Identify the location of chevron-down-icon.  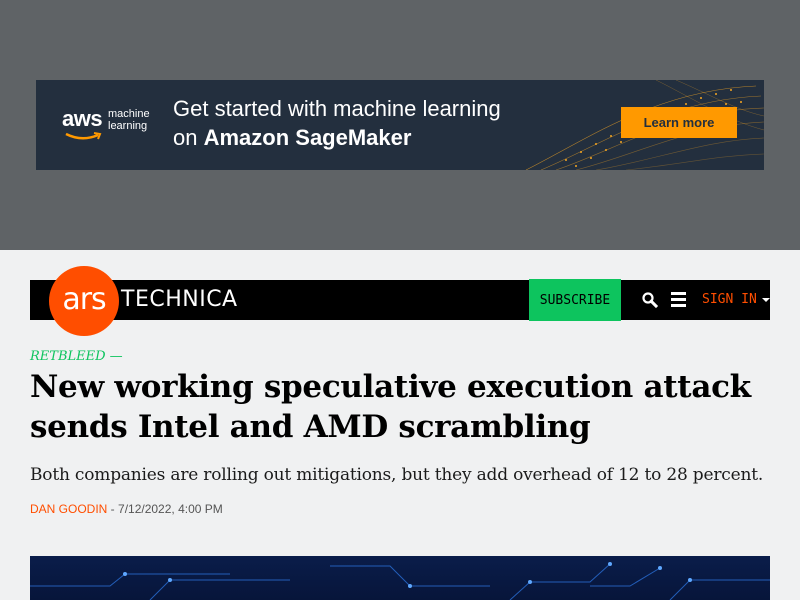
(765, 300).